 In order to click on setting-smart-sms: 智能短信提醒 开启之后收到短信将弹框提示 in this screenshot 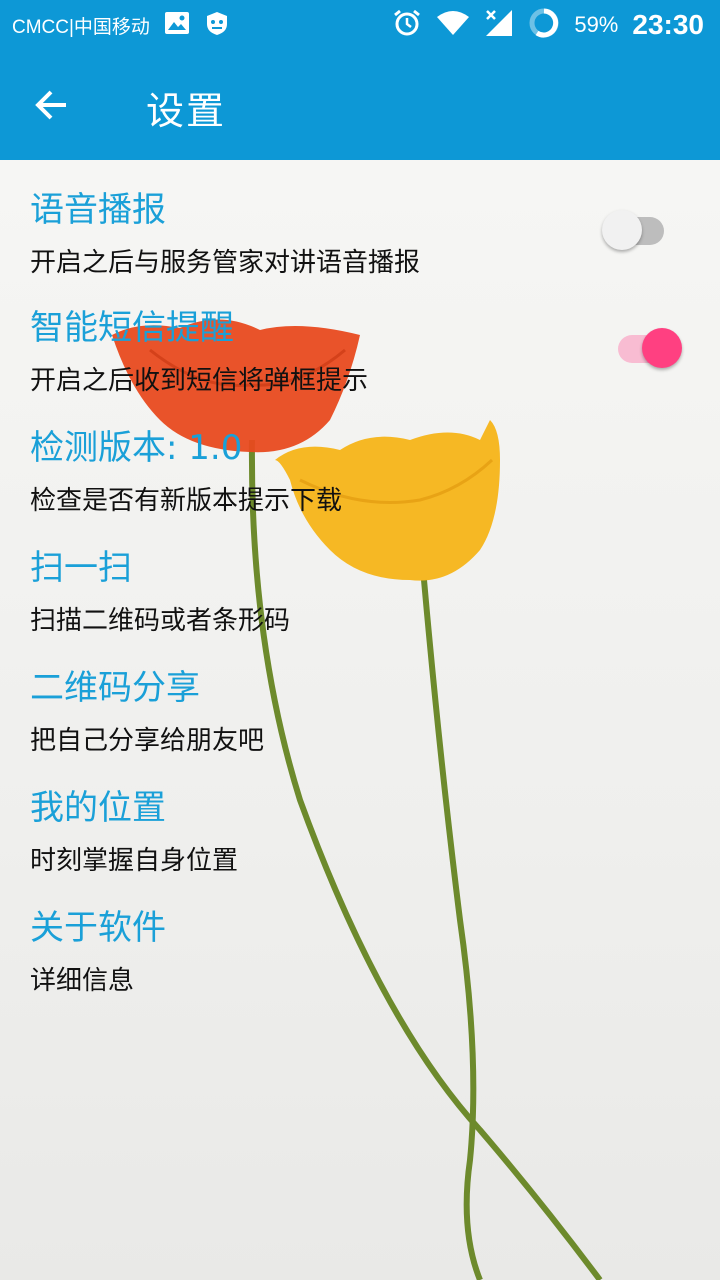, I will do `click(360, 337)`.